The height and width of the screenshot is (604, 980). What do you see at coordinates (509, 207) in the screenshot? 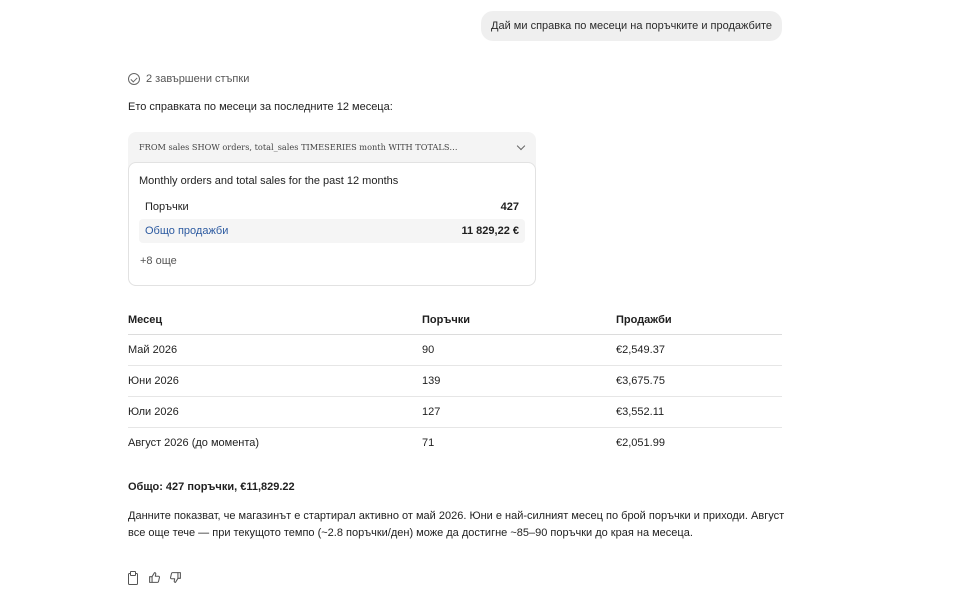
I see `metric-value: 427` at bounding box center [509, 207].